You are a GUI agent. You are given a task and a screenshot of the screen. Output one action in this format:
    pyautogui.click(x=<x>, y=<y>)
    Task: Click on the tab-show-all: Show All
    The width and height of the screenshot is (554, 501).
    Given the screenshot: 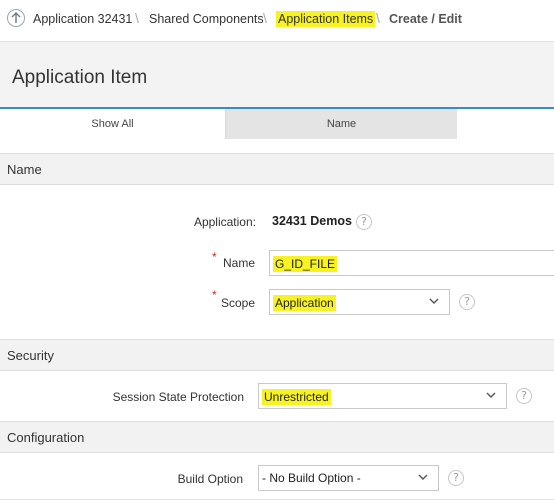 What is the action you would take?
    pyautogui.click(x=113, y=124)
    